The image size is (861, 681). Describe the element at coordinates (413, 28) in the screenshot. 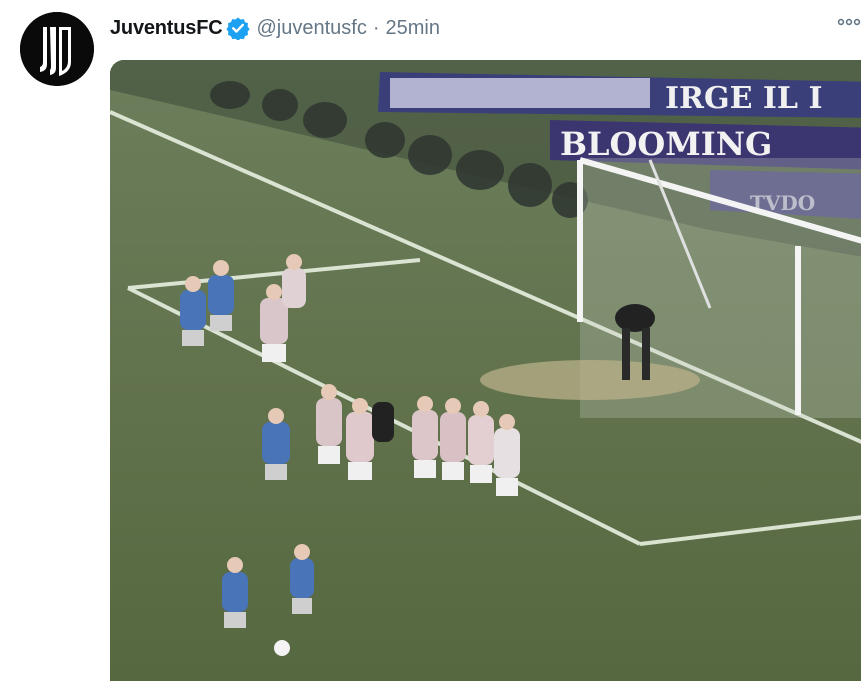

I see `timestamp: 25min` at that location.